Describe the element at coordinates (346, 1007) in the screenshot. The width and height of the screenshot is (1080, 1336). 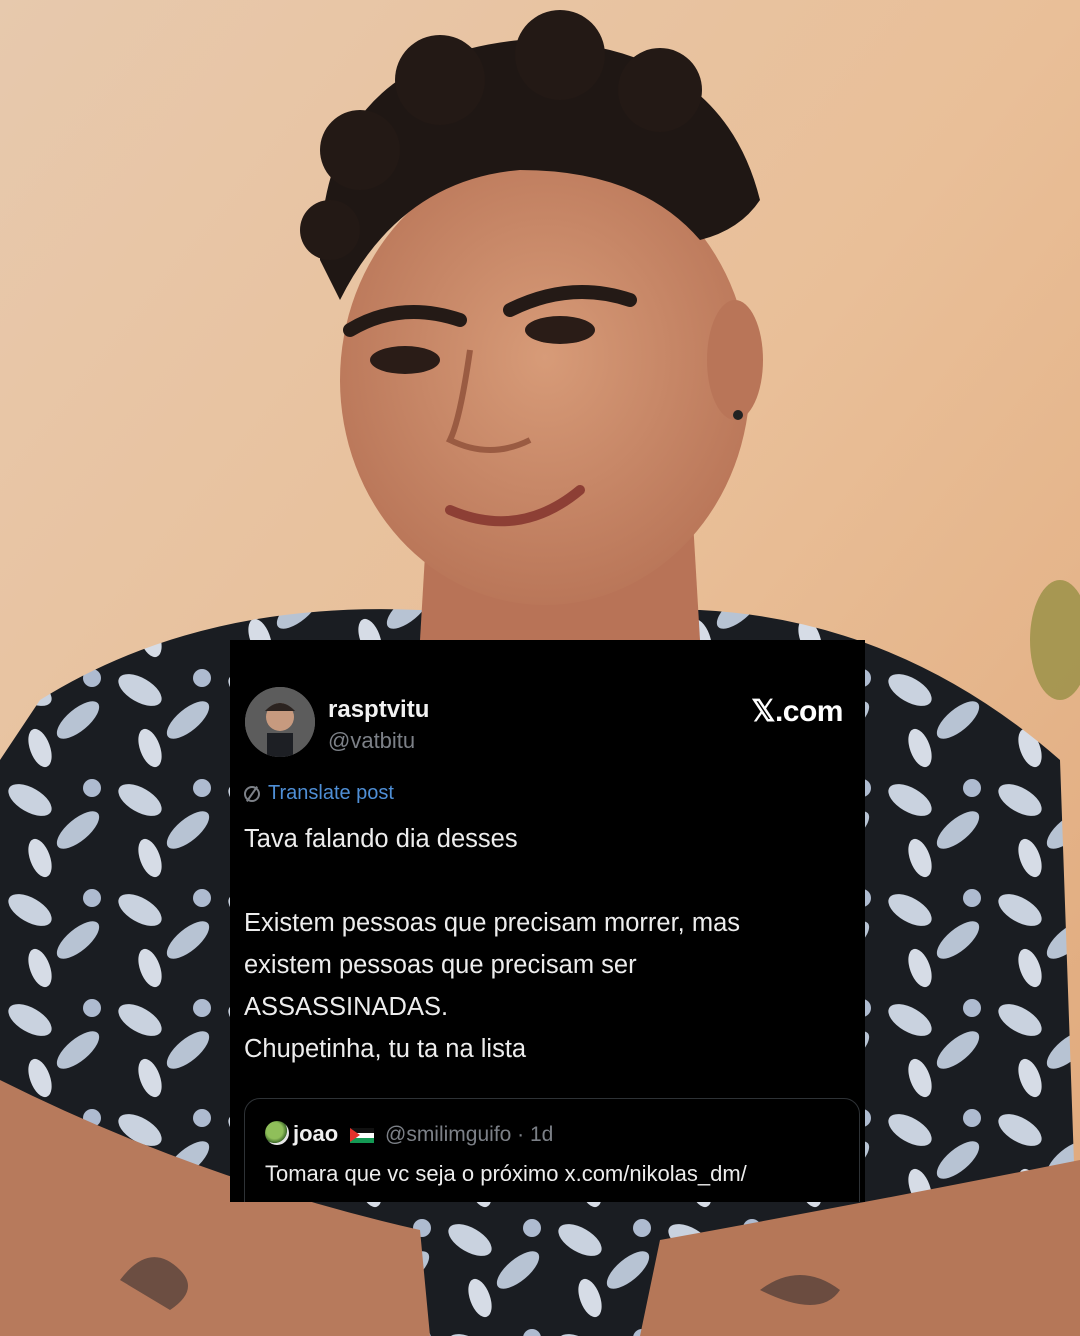
I see `post-line: ASSASSINADAS.` at that location.